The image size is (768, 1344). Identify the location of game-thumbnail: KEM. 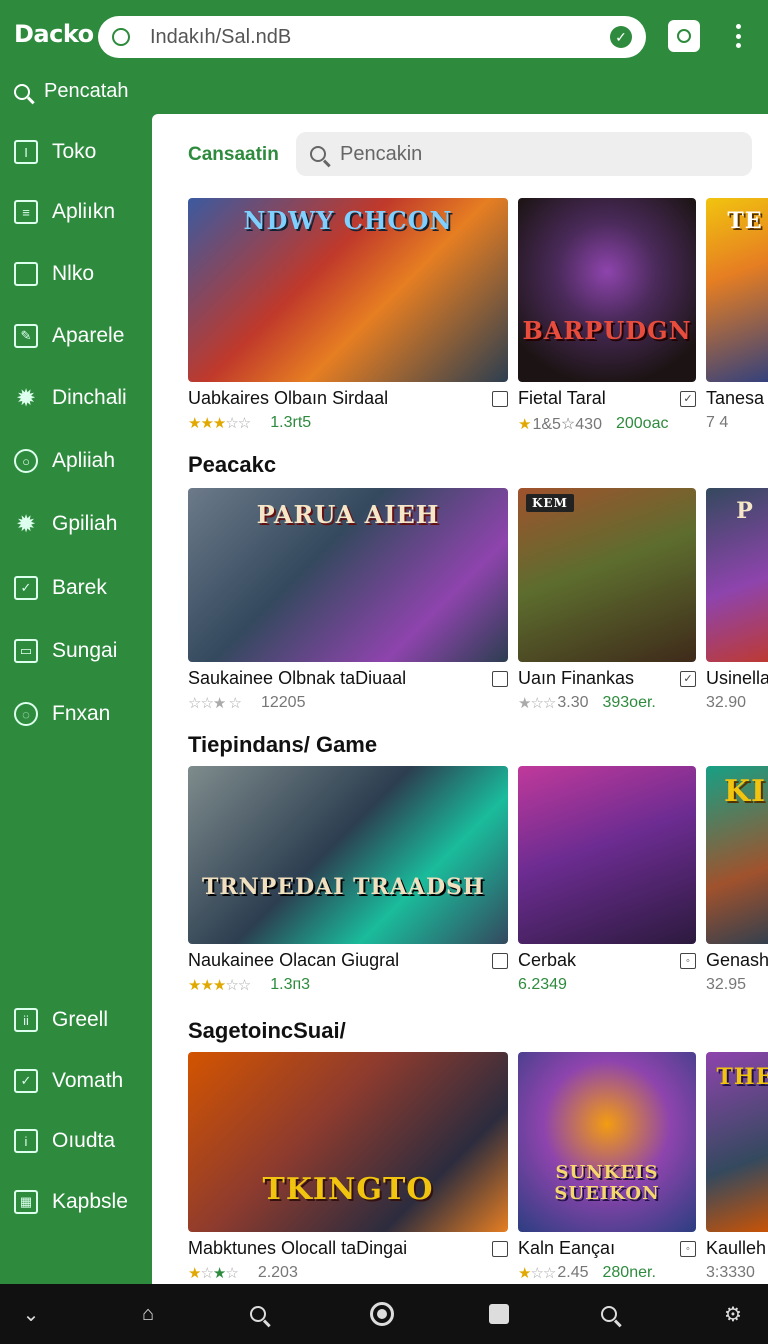
(607, 575).